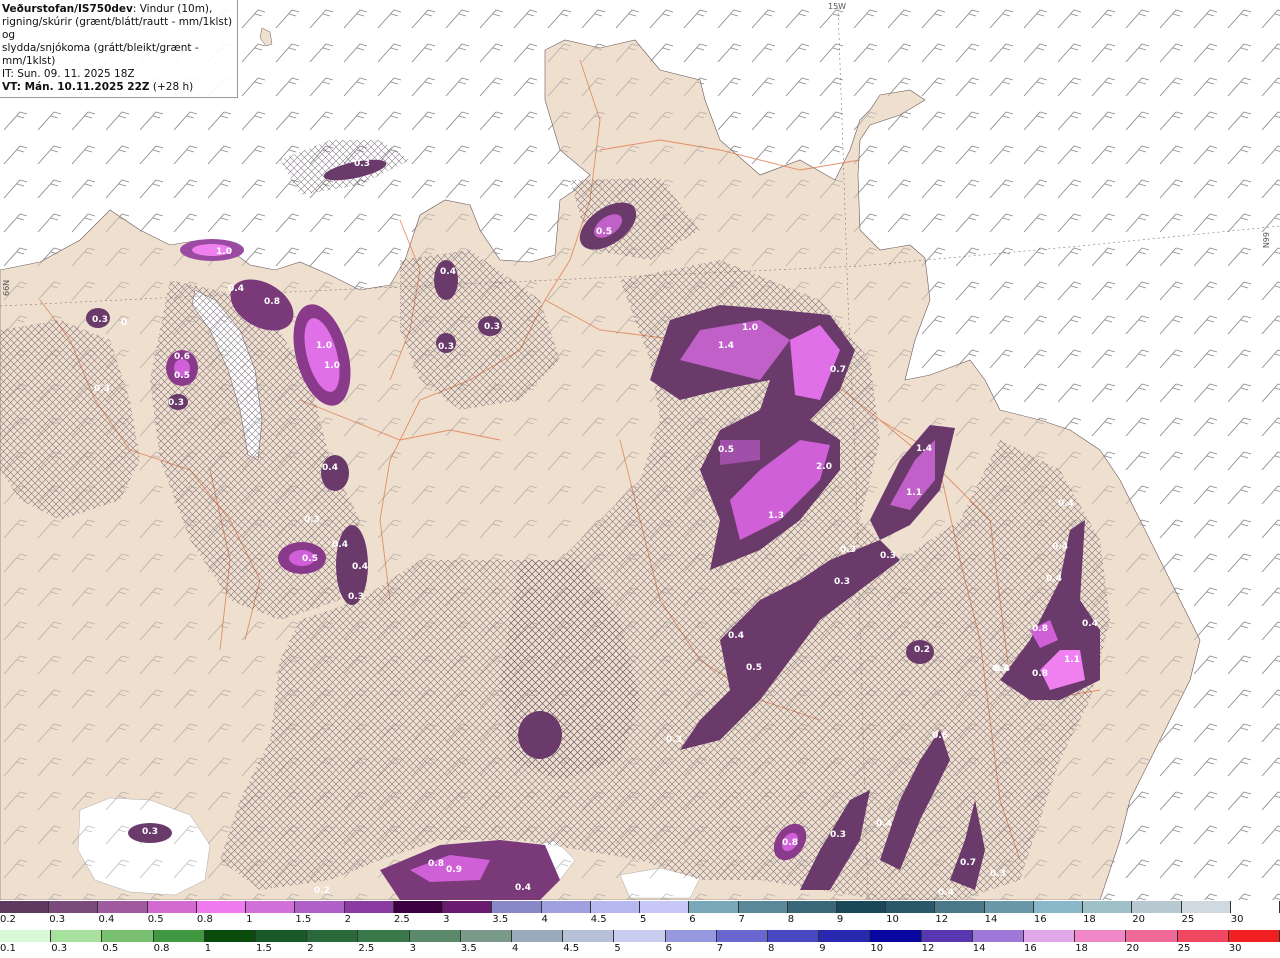 The image size is (1280, 958). What do you see at coordinates (741, 919) in the screenshot?
I see `legend-label: 7` at bounding box center [741, 919].